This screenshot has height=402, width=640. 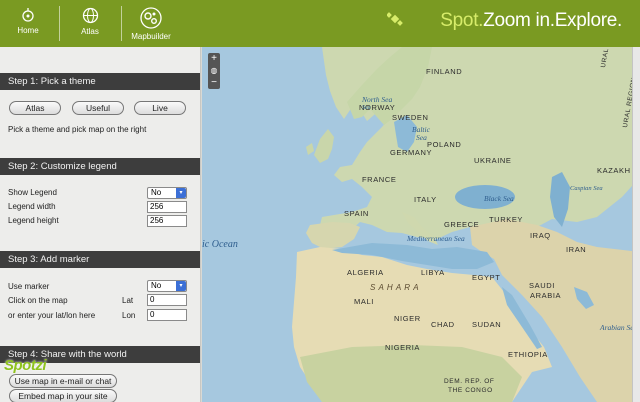 What do you see at coordinates (407, 318) in the screenshot?
I see `map-label: NIGER` at bounding box center [407, 318].